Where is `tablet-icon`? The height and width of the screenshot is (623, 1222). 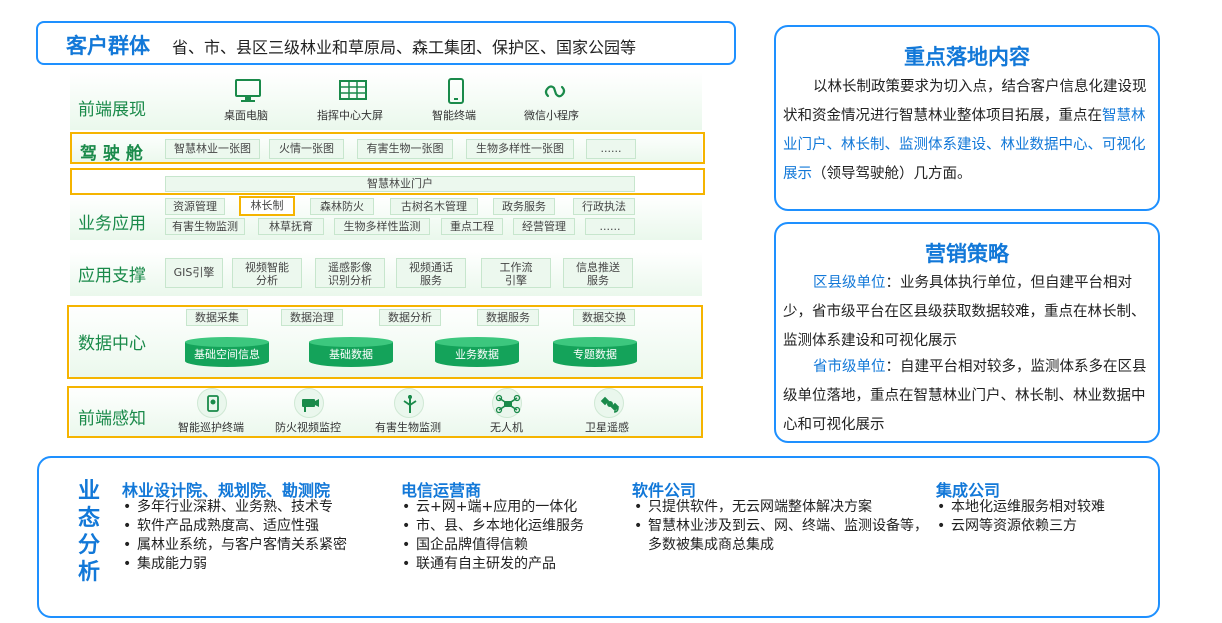 tablet-icon is located at coordinates (456, 91).